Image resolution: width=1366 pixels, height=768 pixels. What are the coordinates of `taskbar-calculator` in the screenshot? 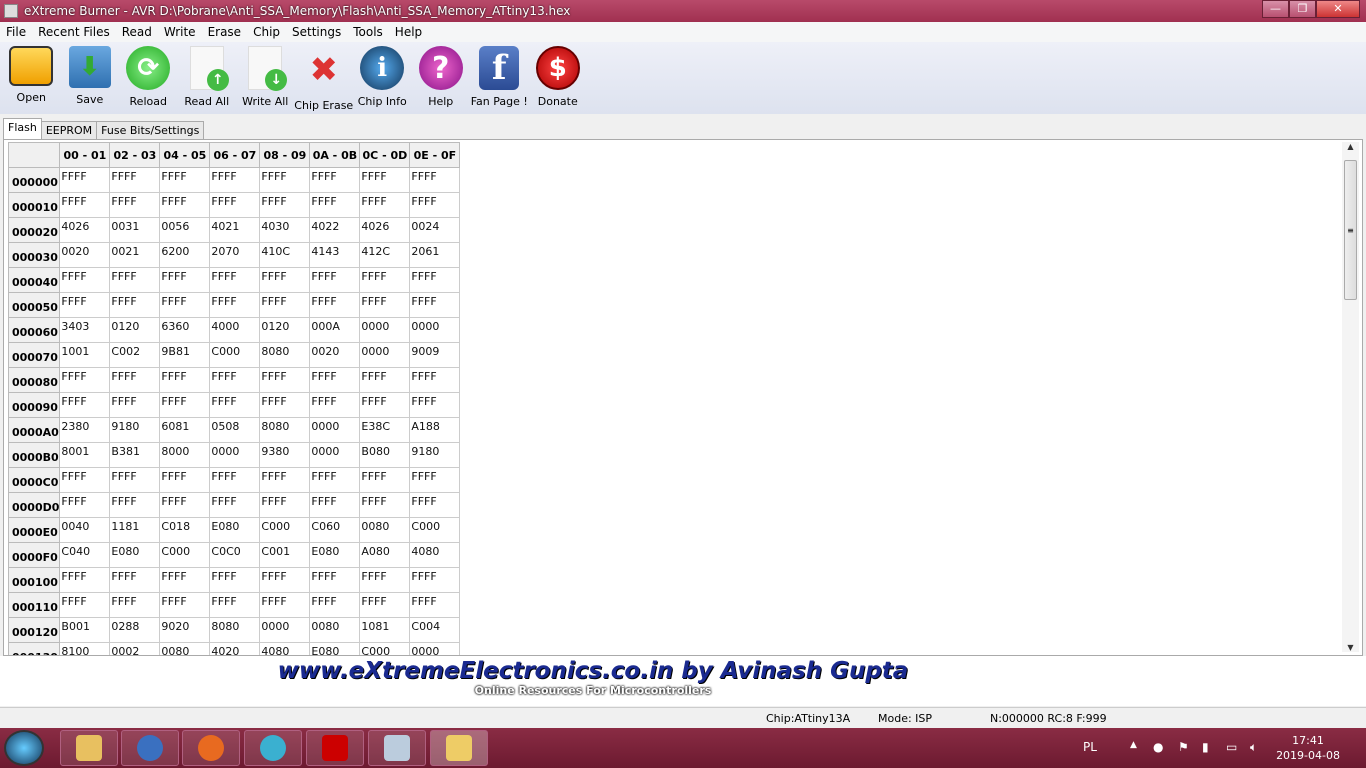 It's located at (397, 748).